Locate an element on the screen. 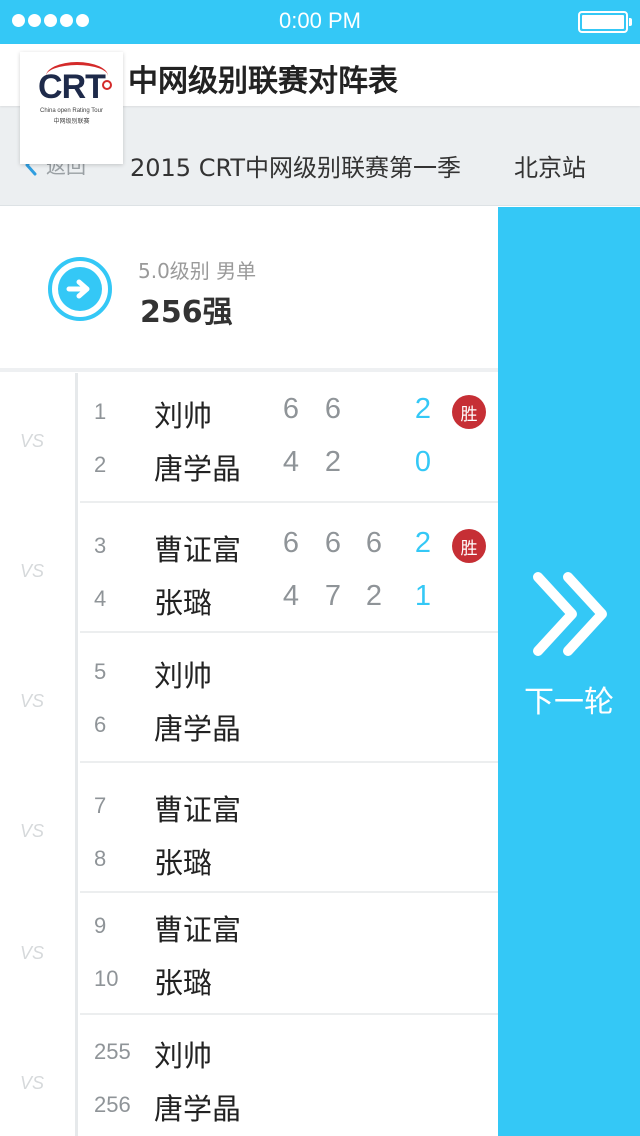 This screenshot has width=640, height=1136. seed-number: 7 is located at coordinates (100, 805).